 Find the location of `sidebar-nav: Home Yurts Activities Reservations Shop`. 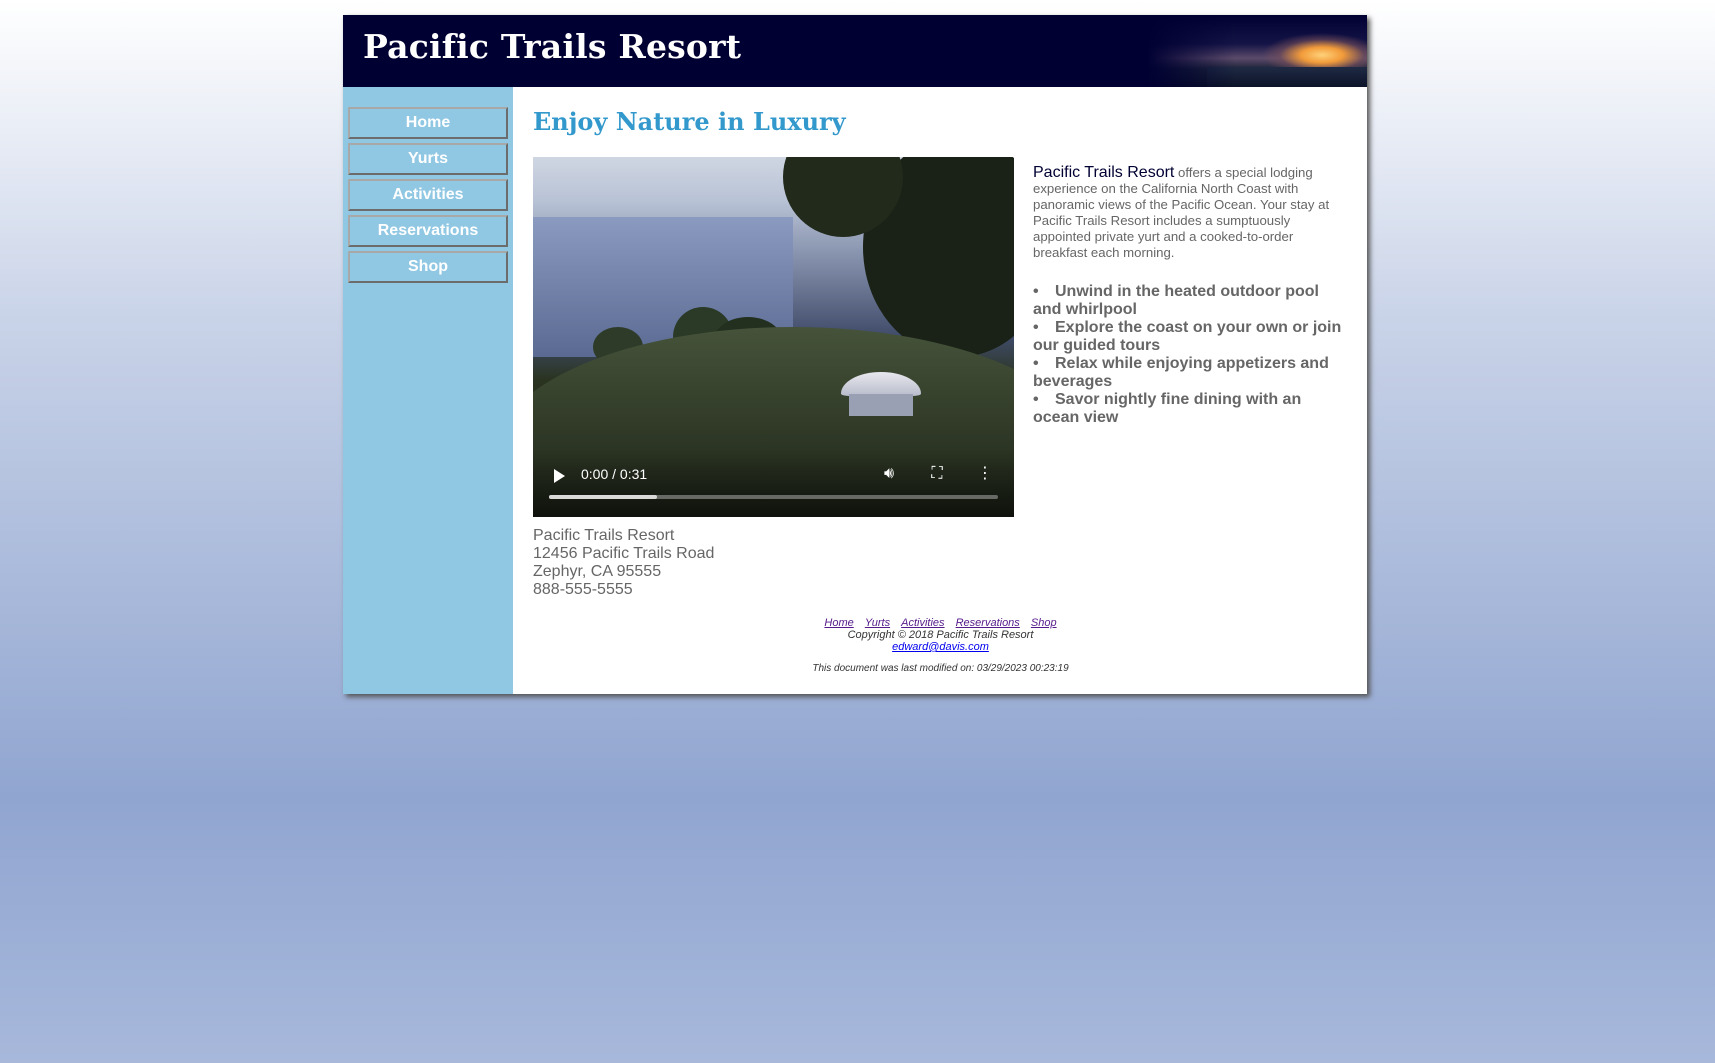

sidebar-nav: Home Yurts Activities Reservations Shop is located at coordinates (428, 390).